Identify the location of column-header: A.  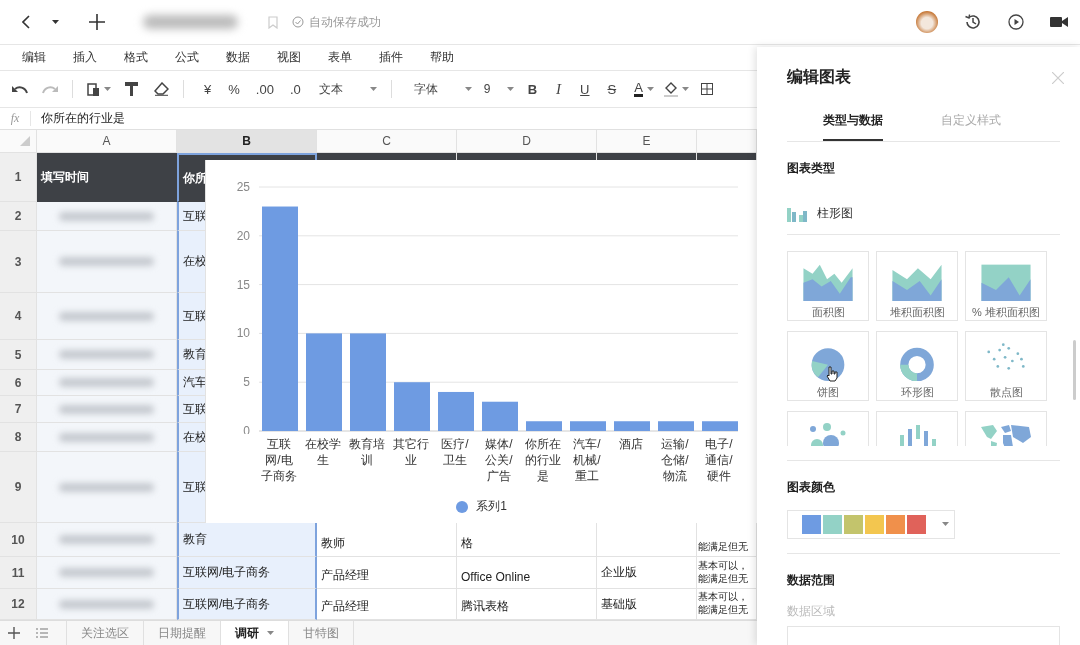
(107, 141).